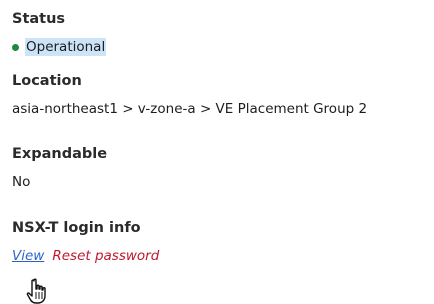  I want to click on view-link: View, so click(28, 256).